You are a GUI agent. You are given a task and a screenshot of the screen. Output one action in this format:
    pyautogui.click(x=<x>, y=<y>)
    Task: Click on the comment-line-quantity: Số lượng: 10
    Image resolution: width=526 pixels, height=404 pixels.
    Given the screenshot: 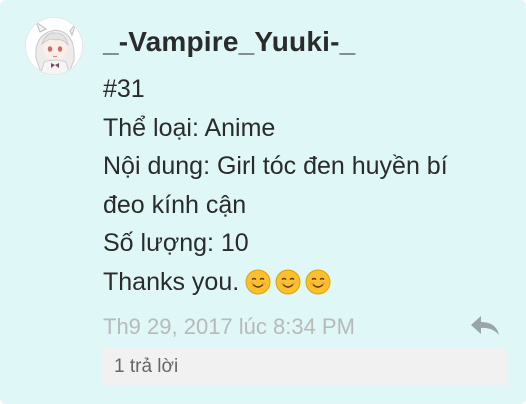 What is the action you would take?
    pyautogui.click(x=176, y=243)
    